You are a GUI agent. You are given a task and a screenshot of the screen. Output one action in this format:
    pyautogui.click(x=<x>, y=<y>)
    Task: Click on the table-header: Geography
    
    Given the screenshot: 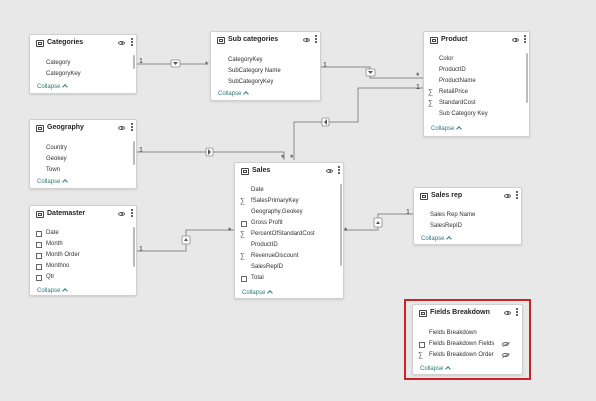 What is the action you would take?
    pyautogui.click(x=83, y=129)
    